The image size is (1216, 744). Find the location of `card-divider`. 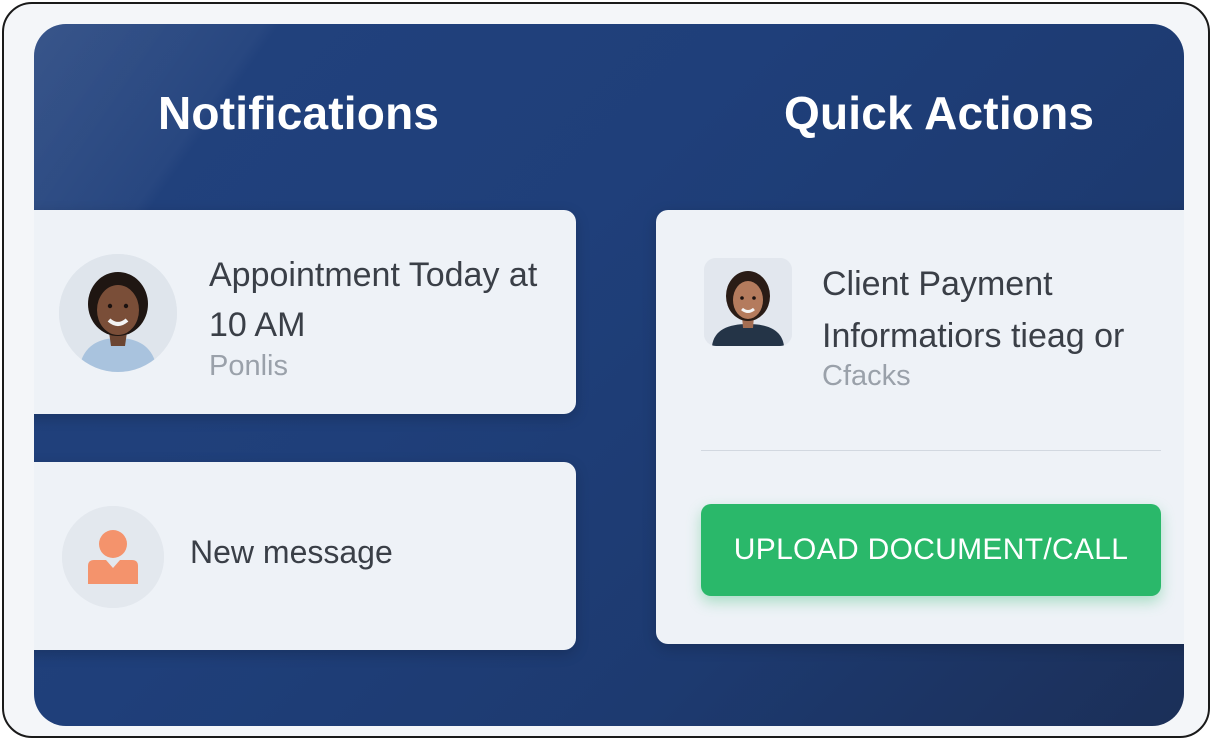

card-divider is located at coordinates (931, 450).